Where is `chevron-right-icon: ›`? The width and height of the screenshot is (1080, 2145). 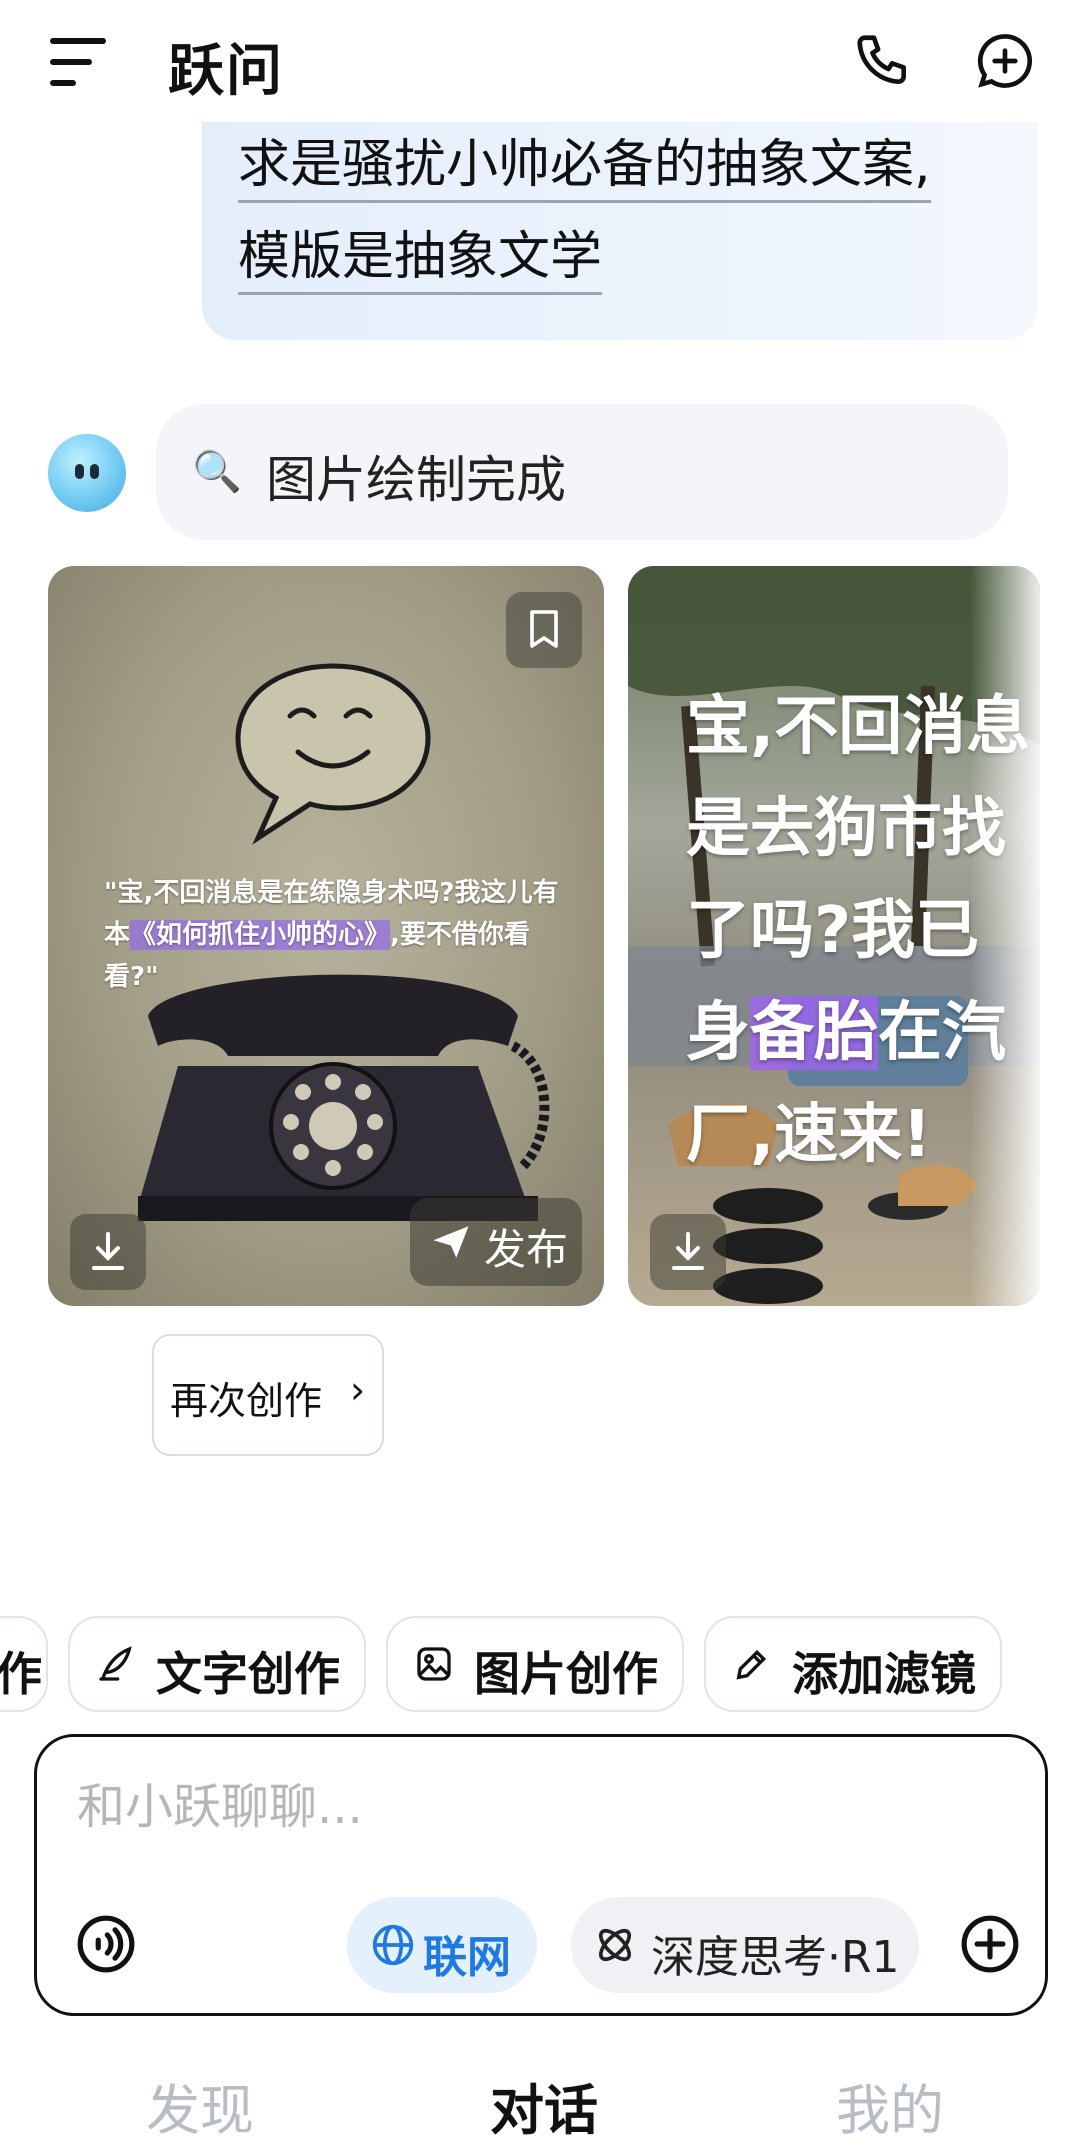 chevron-right-icon: › is located at coordinates (358, 1390).